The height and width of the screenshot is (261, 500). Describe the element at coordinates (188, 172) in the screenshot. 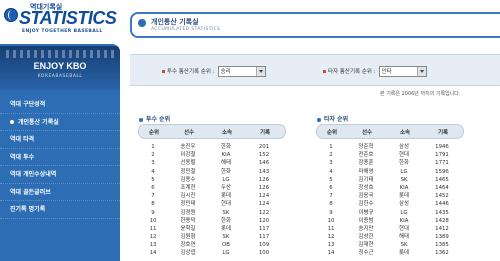

I see `cell-player: 정민철` at that location.